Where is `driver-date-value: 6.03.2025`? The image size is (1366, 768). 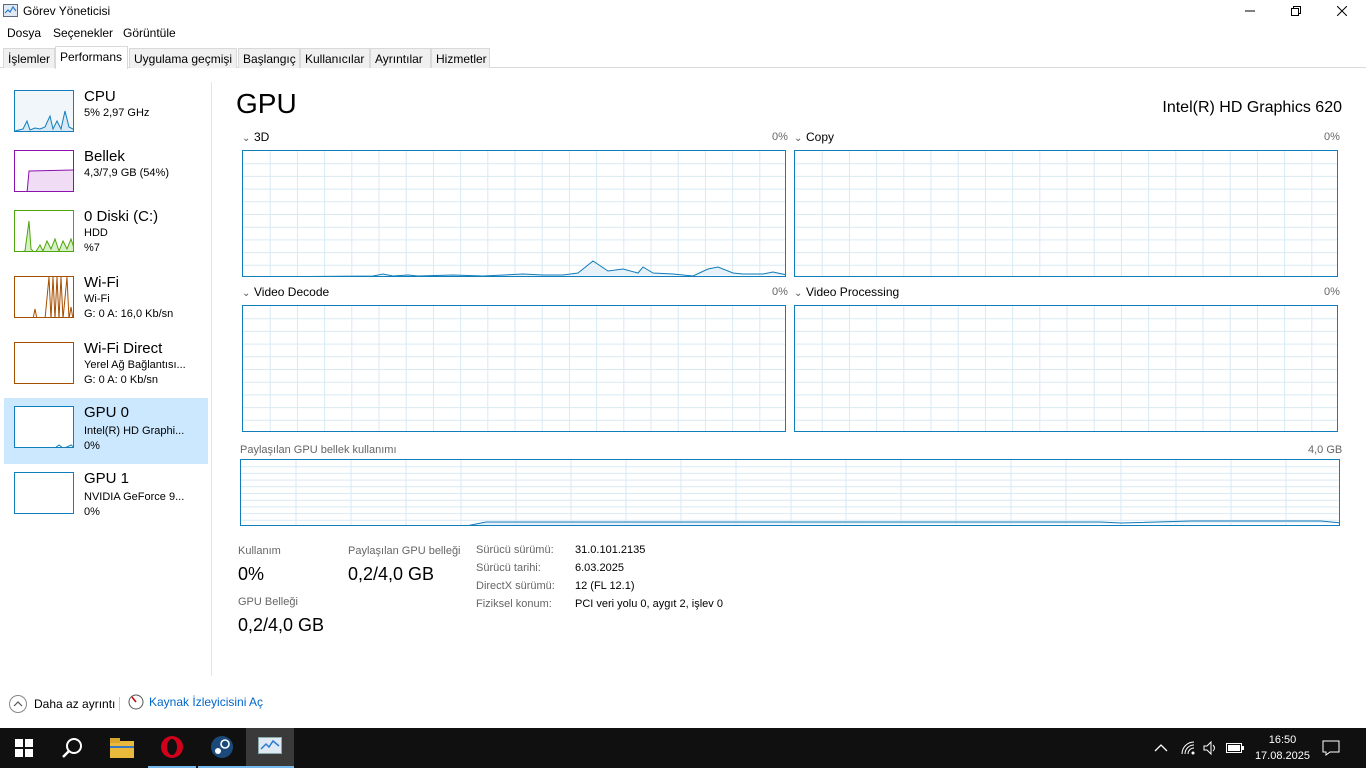 driver-date-value: 6.03.2025 is located at coordinates (599, 568).